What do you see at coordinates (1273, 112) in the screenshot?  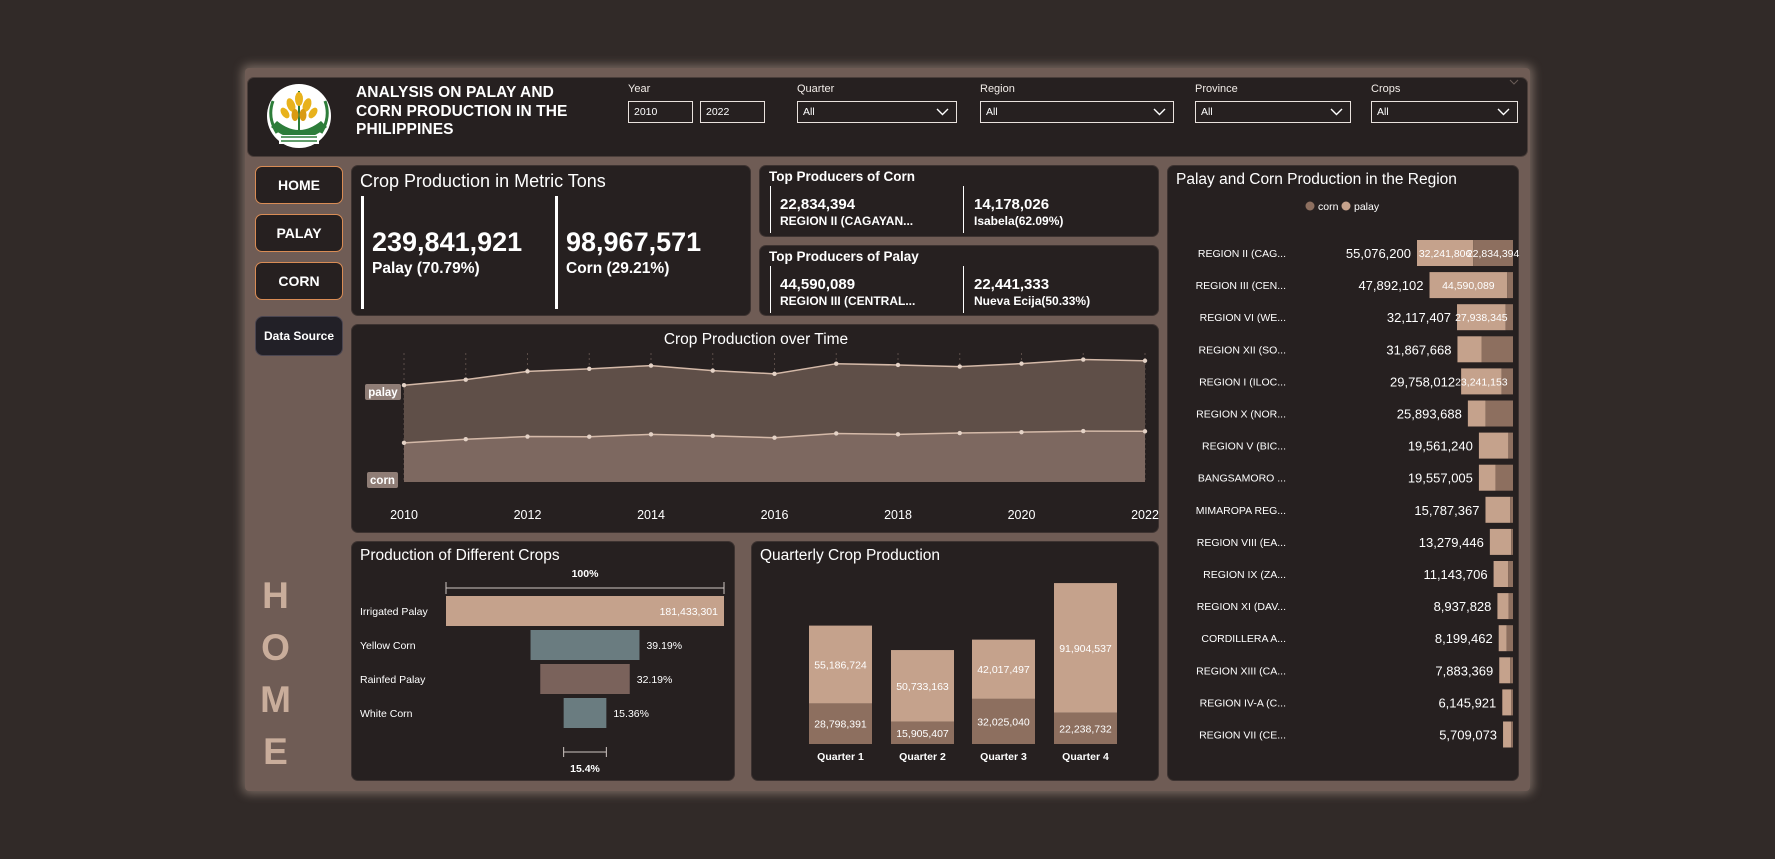 I see `province-dropdown: All` at bounding box center [1273, 112].